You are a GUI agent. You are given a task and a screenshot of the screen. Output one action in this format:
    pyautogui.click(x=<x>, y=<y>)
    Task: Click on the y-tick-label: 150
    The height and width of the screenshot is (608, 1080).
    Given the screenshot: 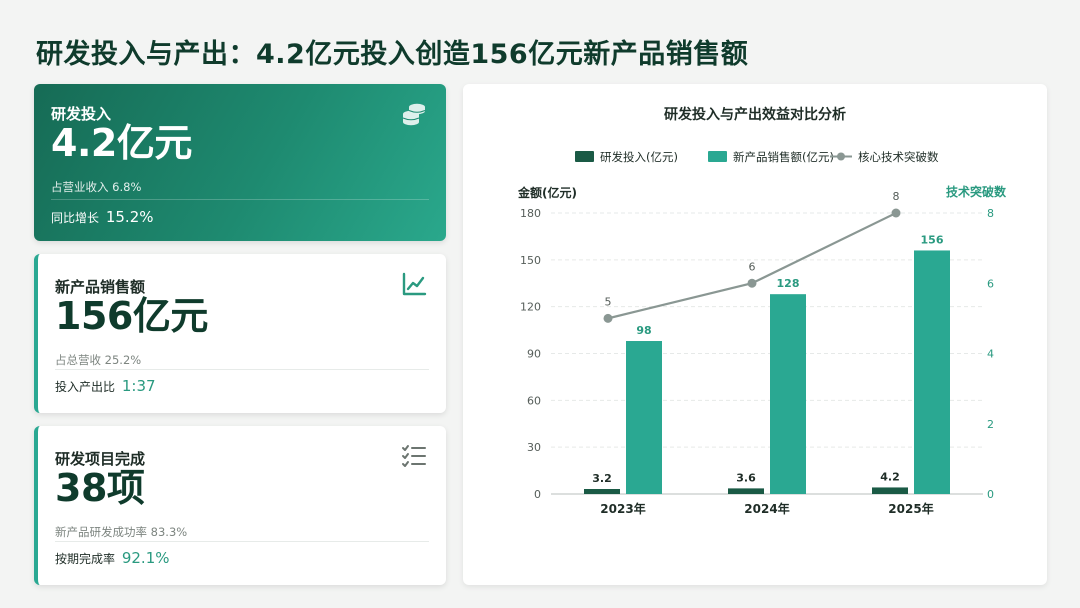 What is the action you would take?
    pyautogui.click(x=530, y=260)
    